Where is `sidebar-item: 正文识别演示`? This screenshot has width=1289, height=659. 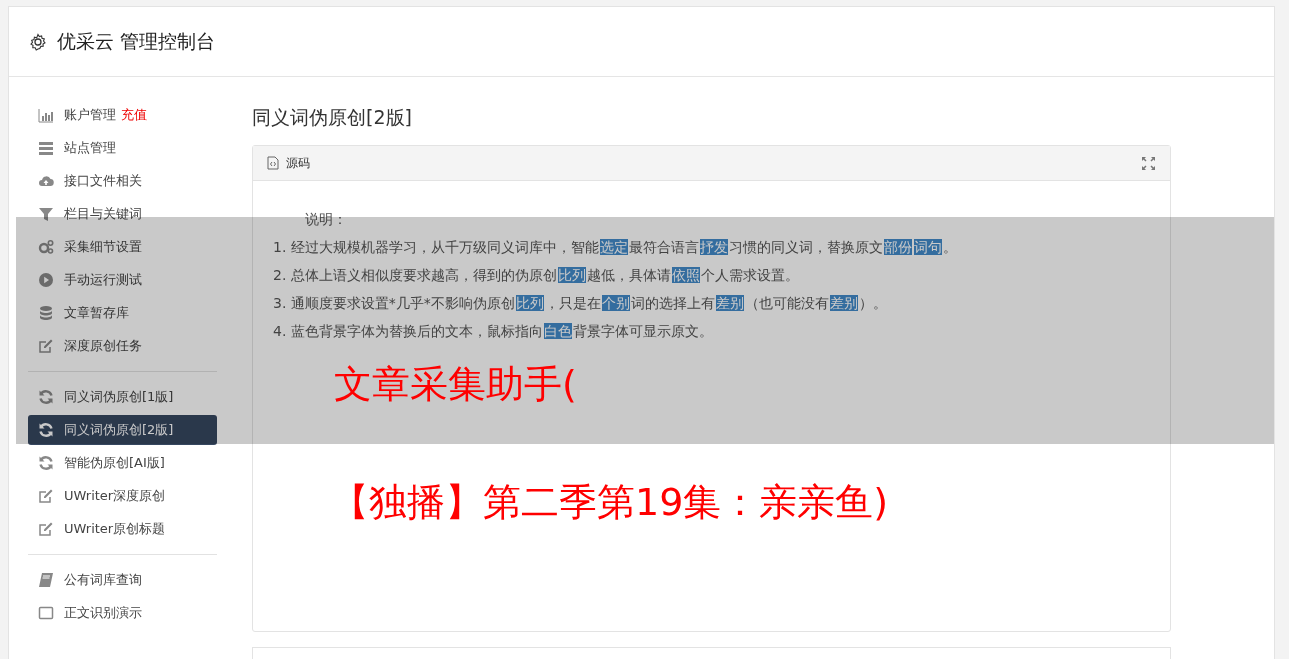 sidebar-item: 正文识别演示 is located at coordinates (122, 613).